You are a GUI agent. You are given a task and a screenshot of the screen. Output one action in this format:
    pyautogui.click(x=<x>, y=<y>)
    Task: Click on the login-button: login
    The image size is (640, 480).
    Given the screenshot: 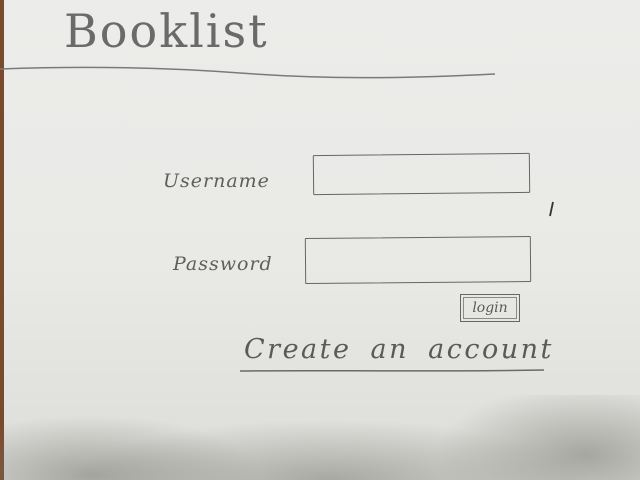 What is the action you would take?
    pyautogui.click(x=490, y=308)
    